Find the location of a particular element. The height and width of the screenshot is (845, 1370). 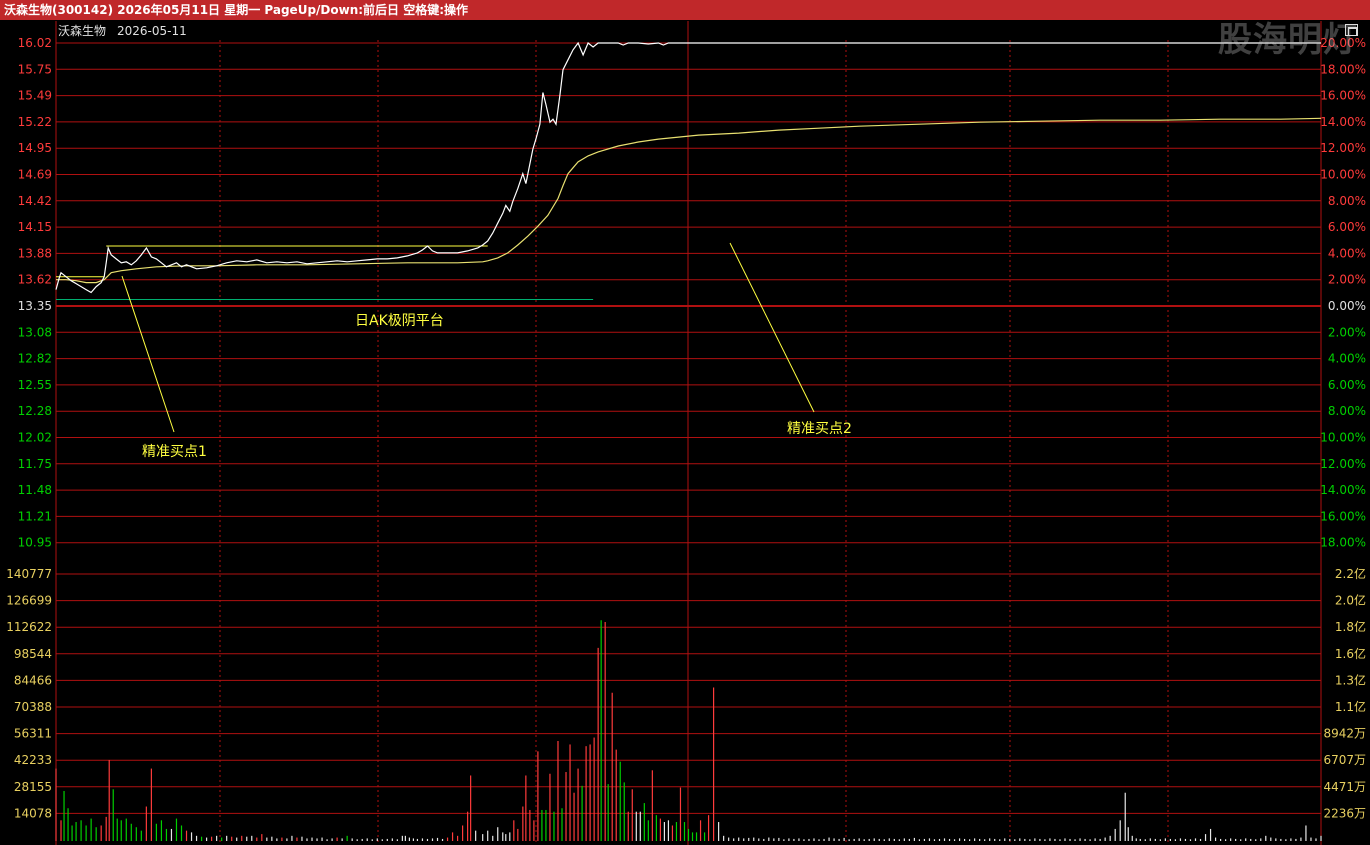

platform-label: 日AK极阴平台 is located at coordinates (399, 321).